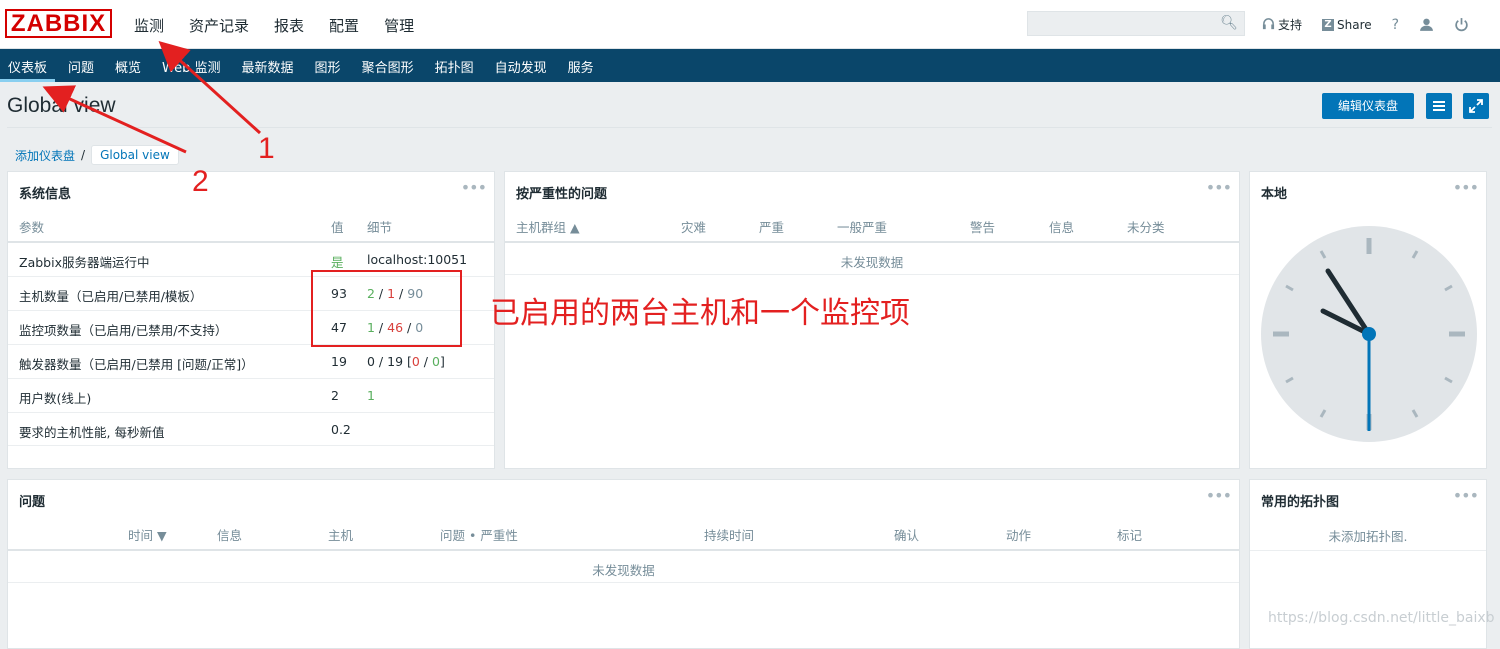  I want to click on empty-row: 未添加拓扑图., so click(1368, 534).